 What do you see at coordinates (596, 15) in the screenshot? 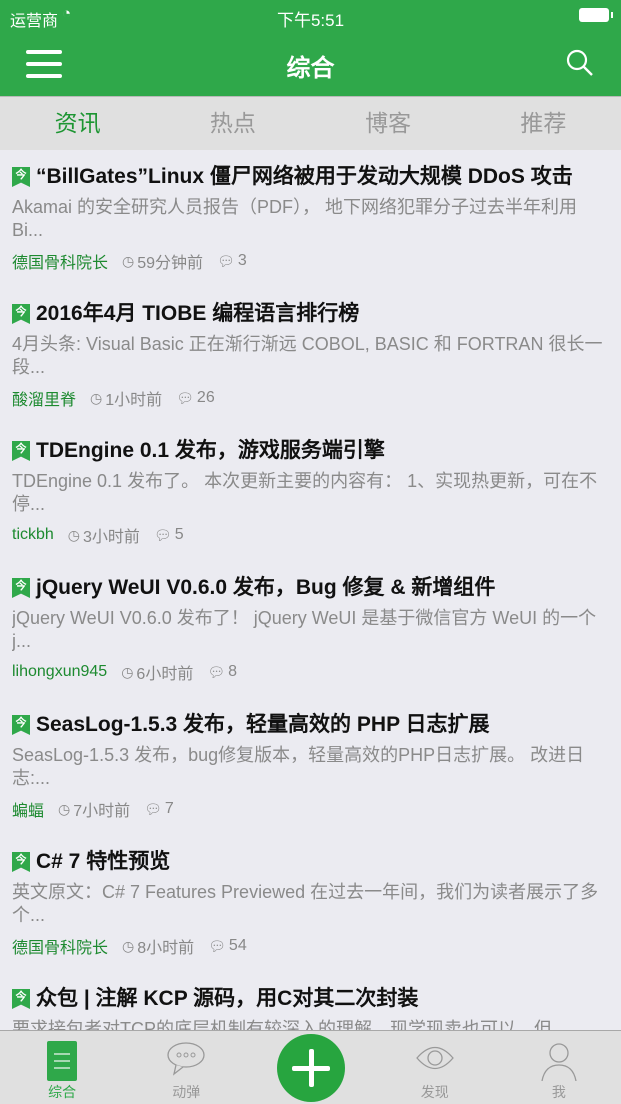
I see `battery-icon` at bounding box center [596, 15].